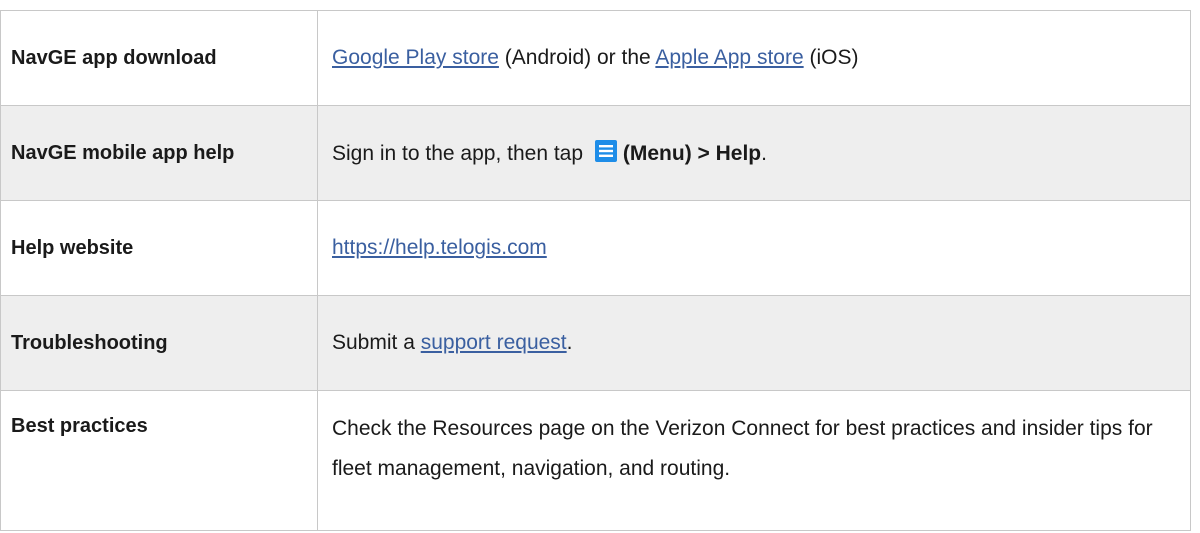  I want to click on apple-app-store-link: Apple App store, so click(729, 57).